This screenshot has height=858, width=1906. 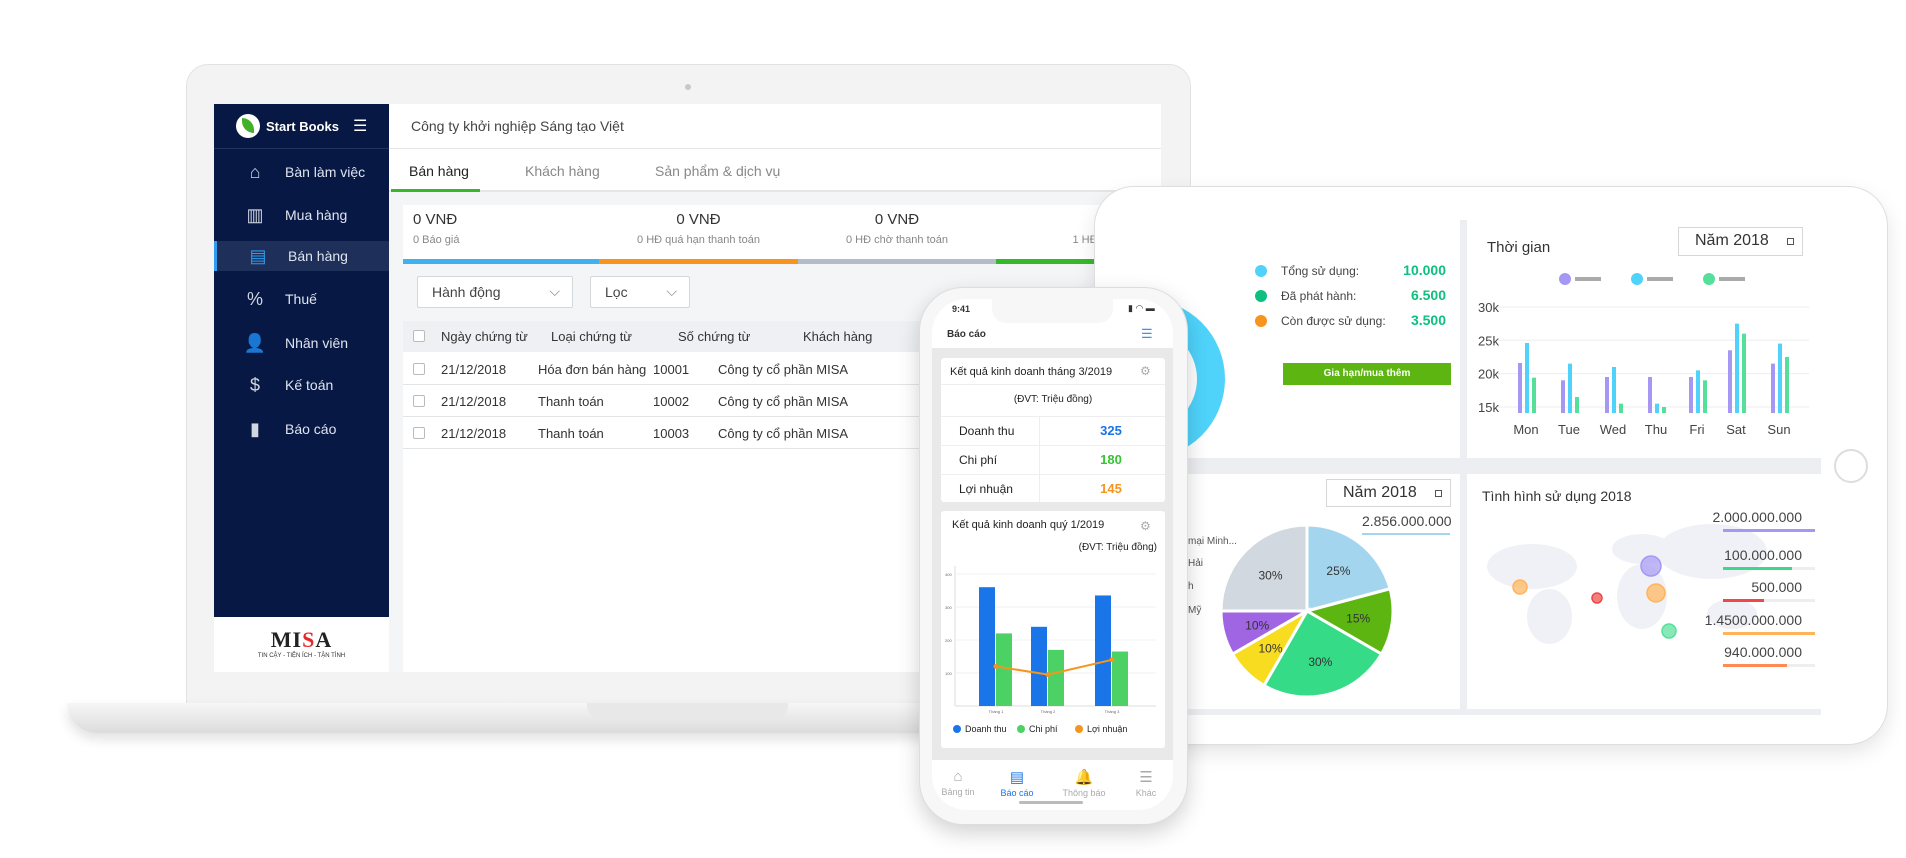 What do you see at coordinates (1488, 374) in the screenshot?
I see `y-tick-label: 20k` at bounding box center [1488, 374].